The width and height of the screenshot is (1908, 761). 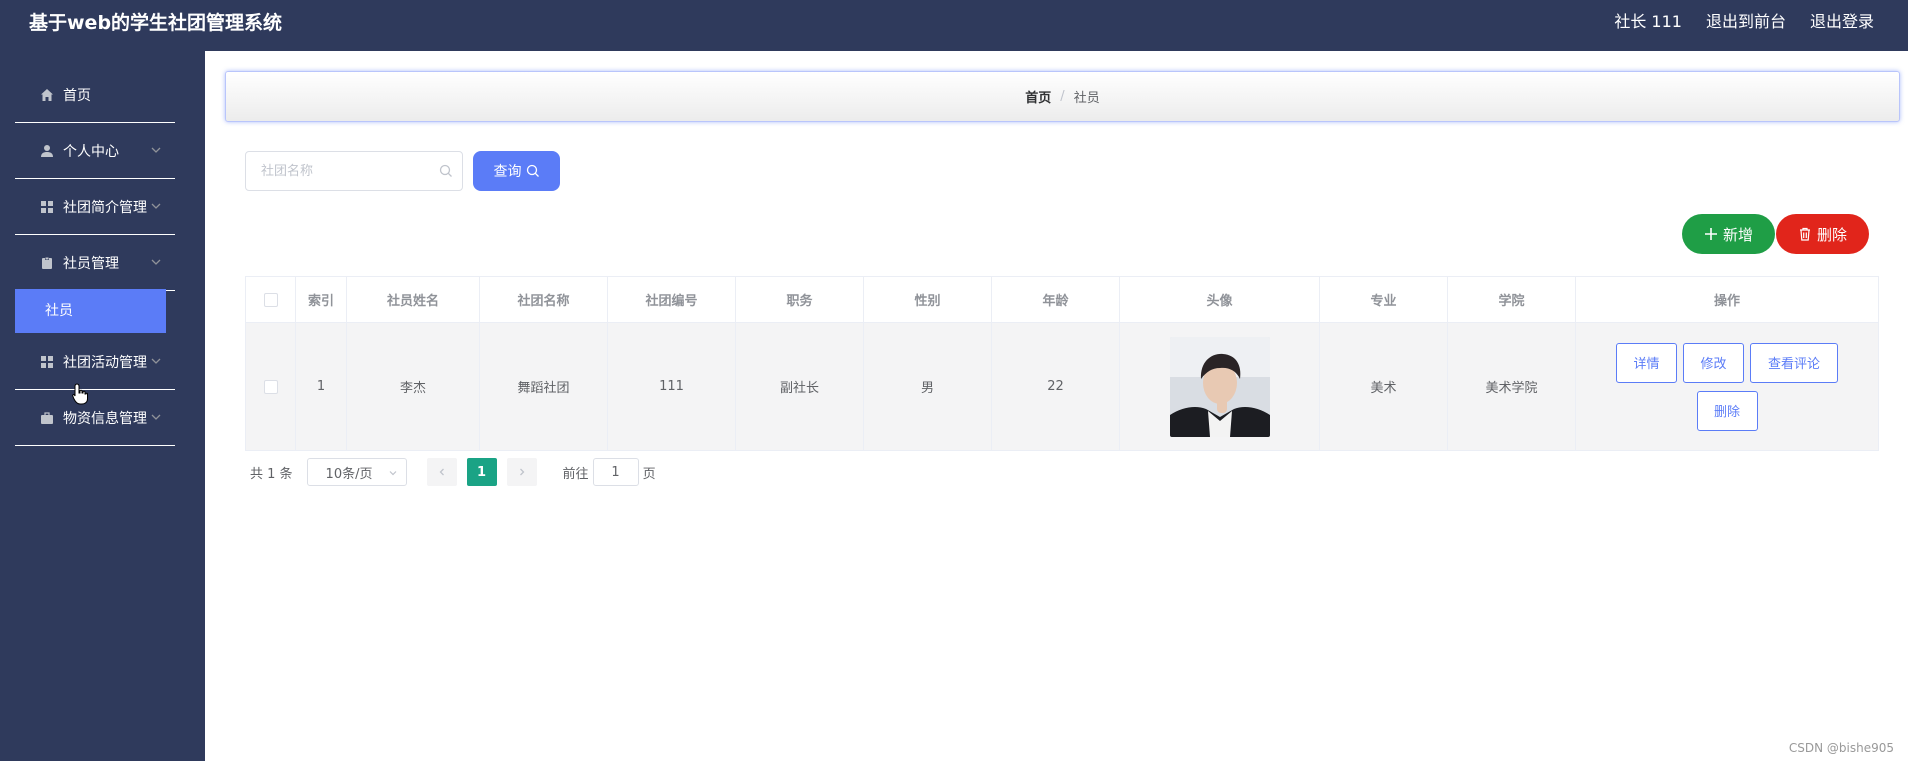 What do you see at coordinates (1737, 234) in the screenshot?
I see `add-button-label: 新增` at bounding box center [1737, 234].